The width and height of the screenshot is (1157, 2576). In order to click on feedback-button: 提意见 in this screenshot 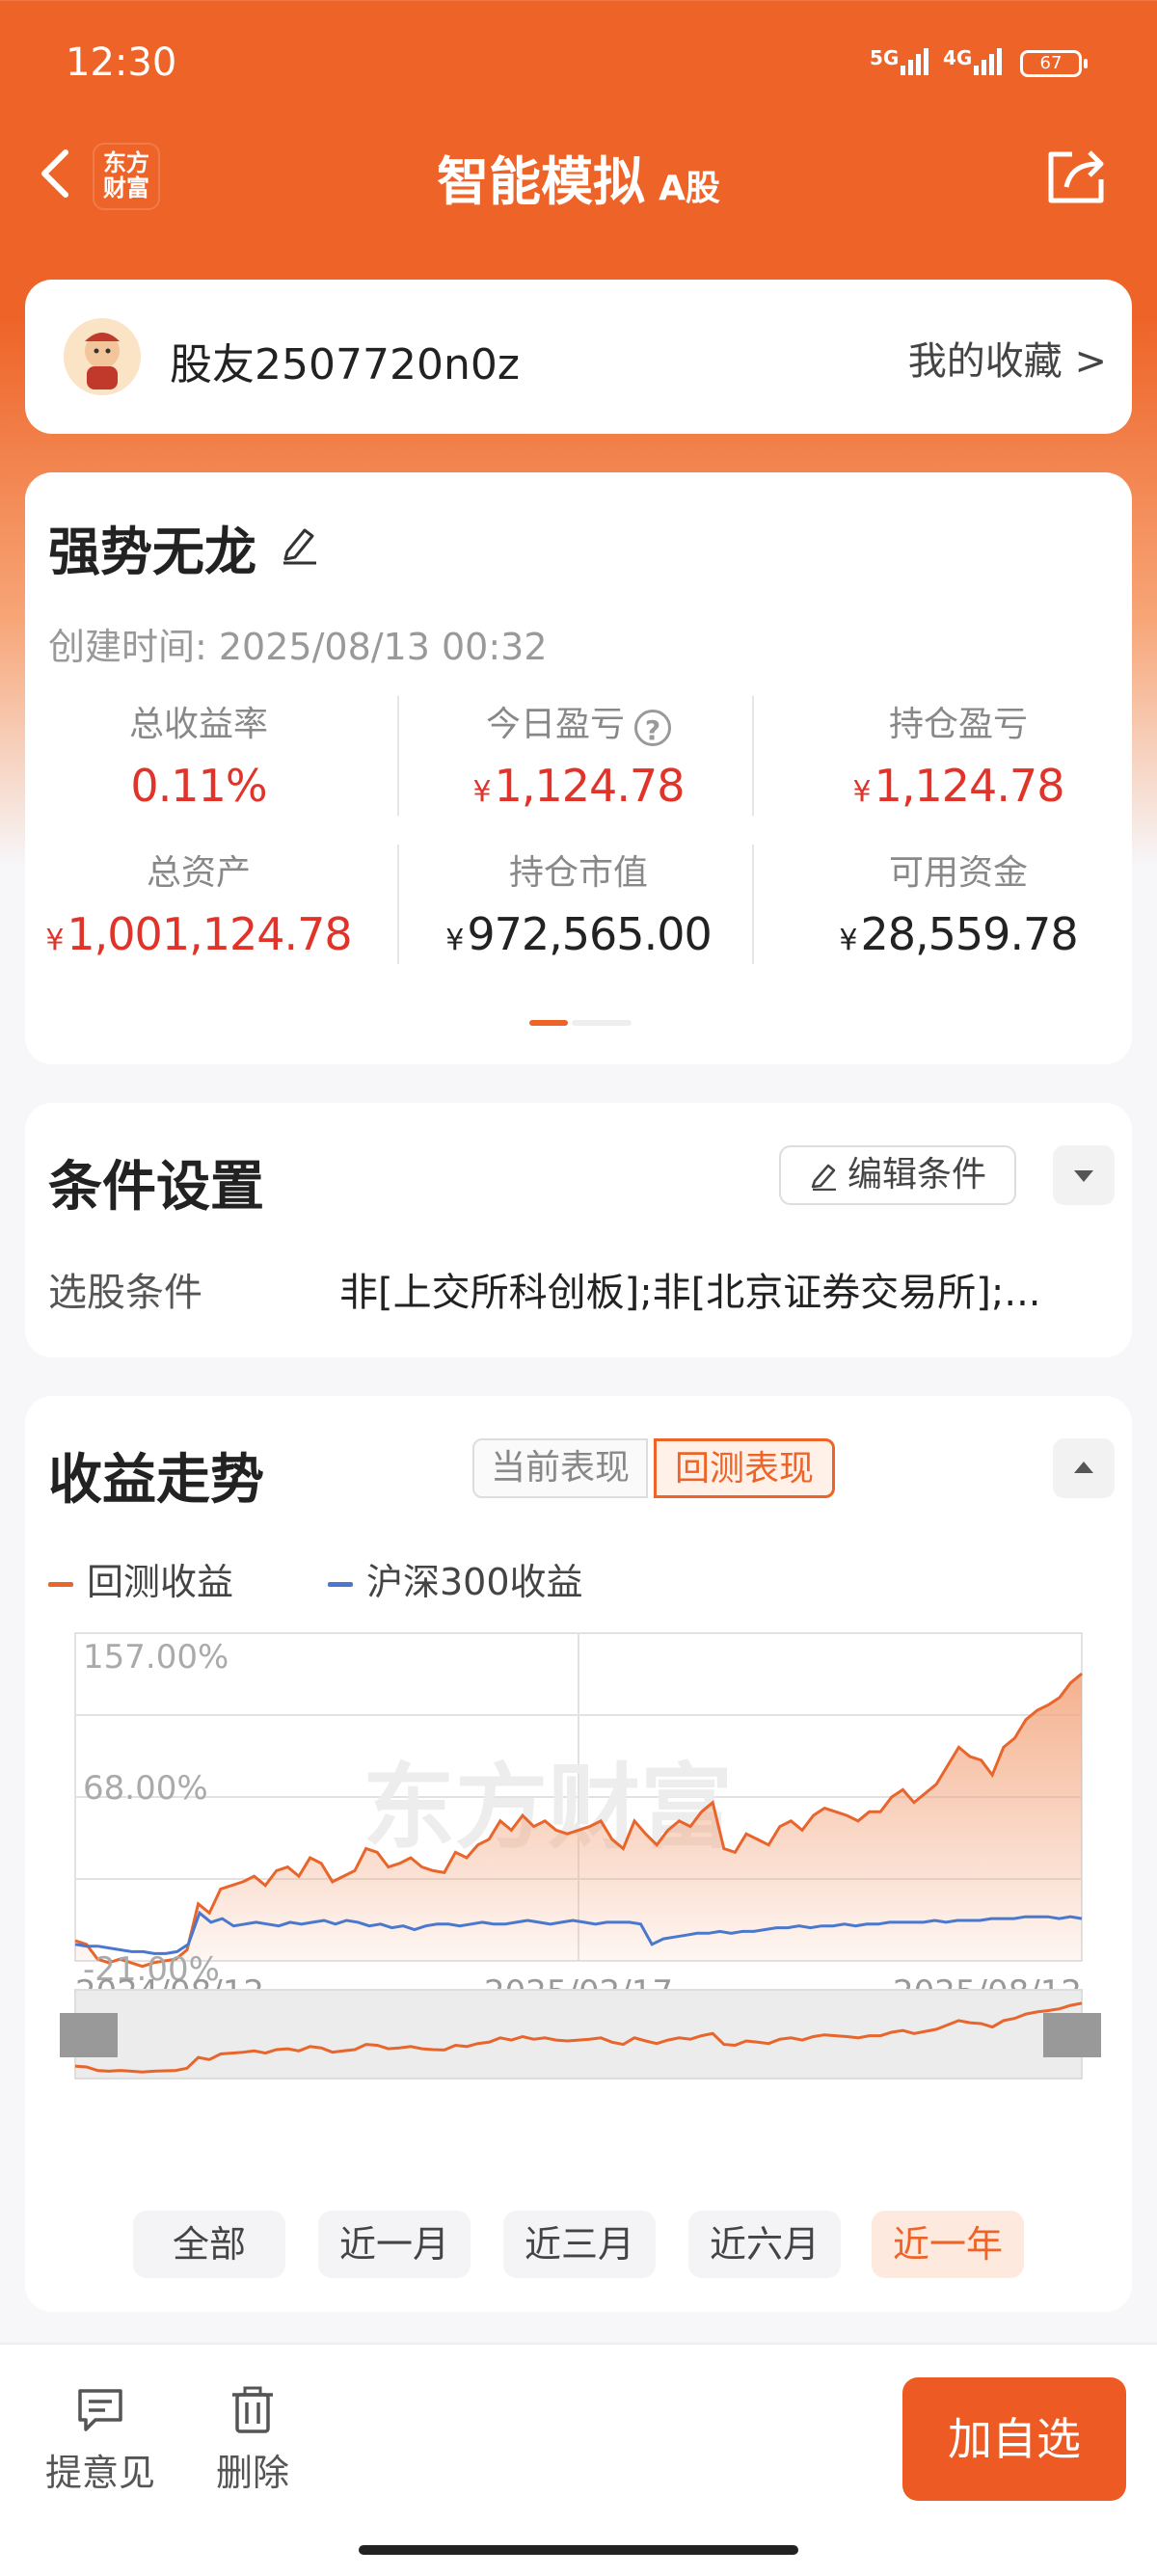, I will do `click(100, 2441)`.